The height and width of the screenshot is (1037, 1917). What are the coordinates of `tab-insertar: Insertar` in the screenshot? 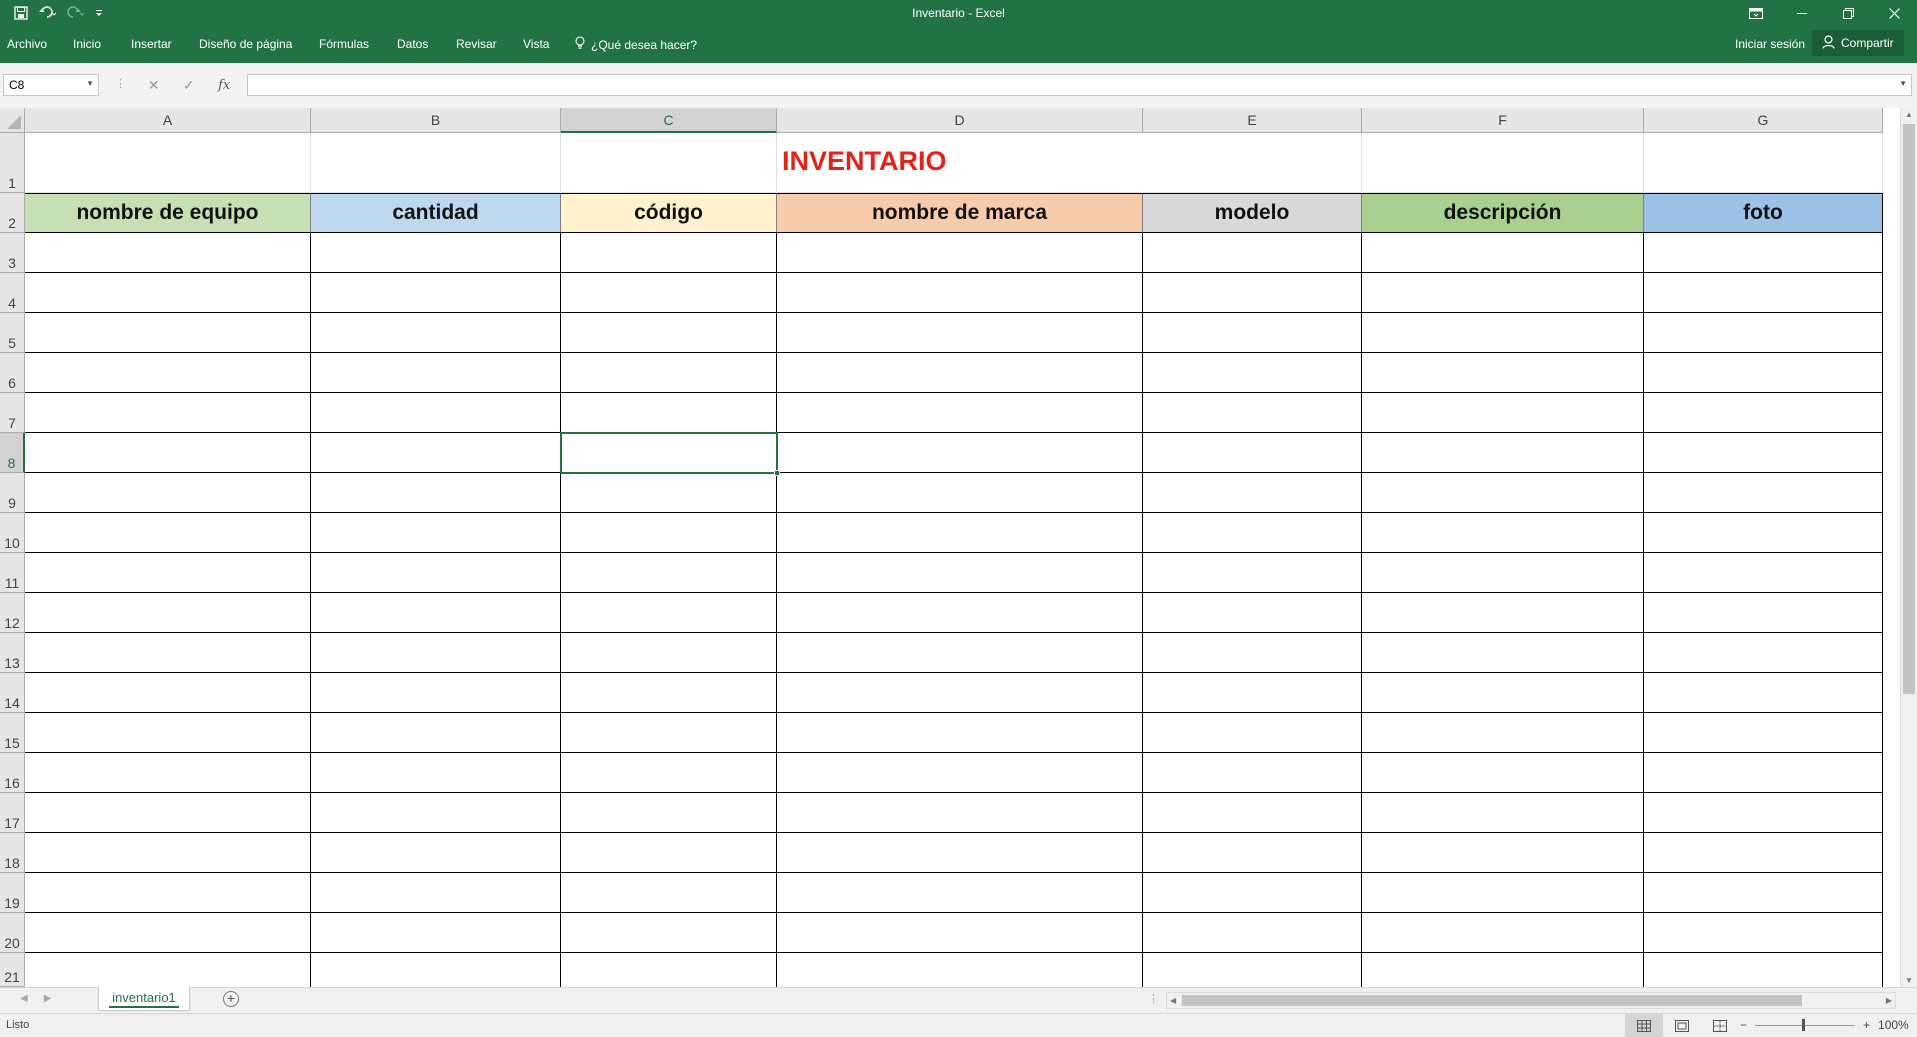 It's located at (151, 44).